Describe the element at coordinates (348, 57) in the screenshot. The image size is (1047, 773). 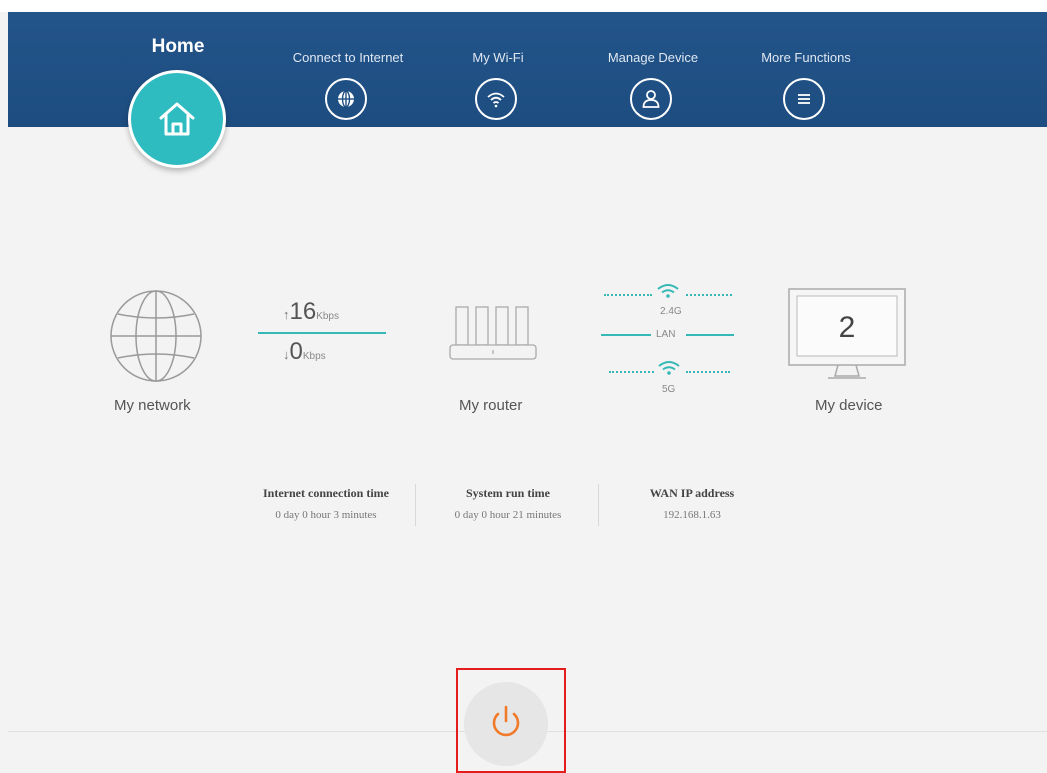
I see `nav-label: Connect to Internet` at that location.